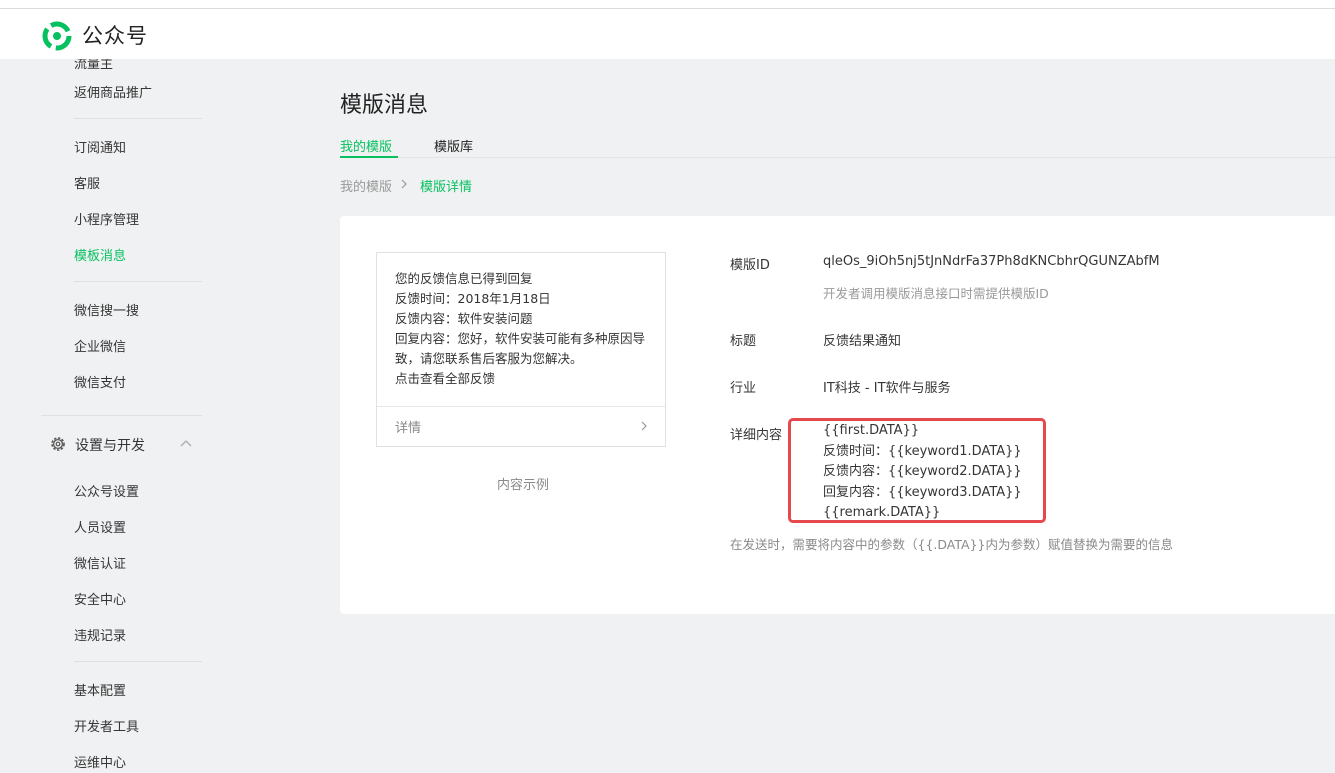 The width and height of the screenshot is (1335, 773). I want to click on sidebar-item-rebate-promotion: 返佣商品推广, so click(113, 91).